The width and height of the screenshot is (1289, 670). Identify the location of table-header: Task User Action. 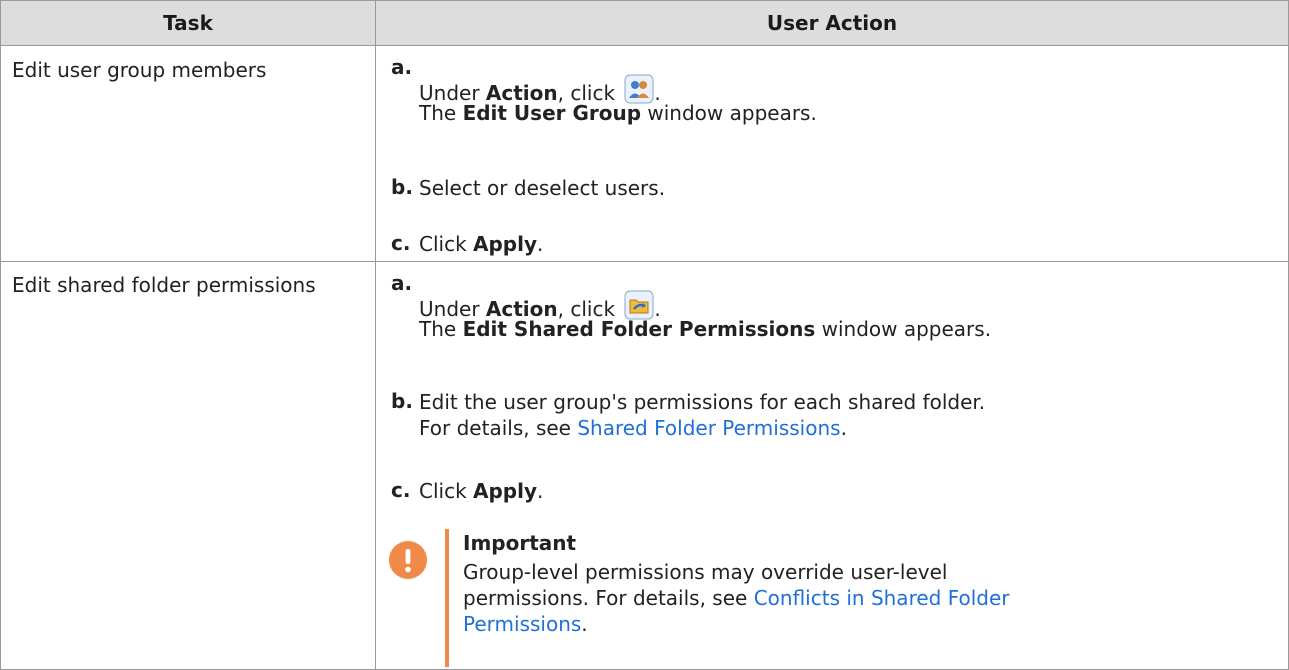
(644, 23).